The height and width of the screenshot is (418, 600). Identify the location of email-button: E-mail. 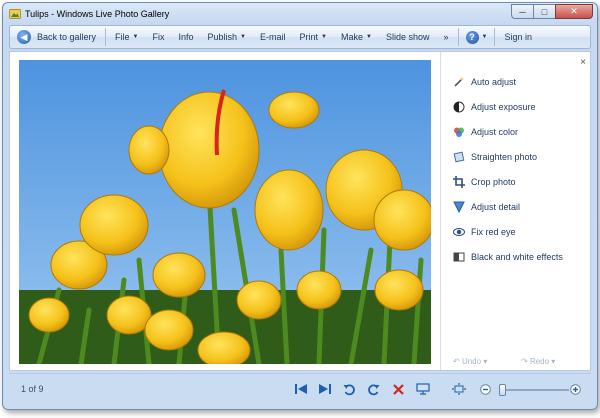
(273, 37).